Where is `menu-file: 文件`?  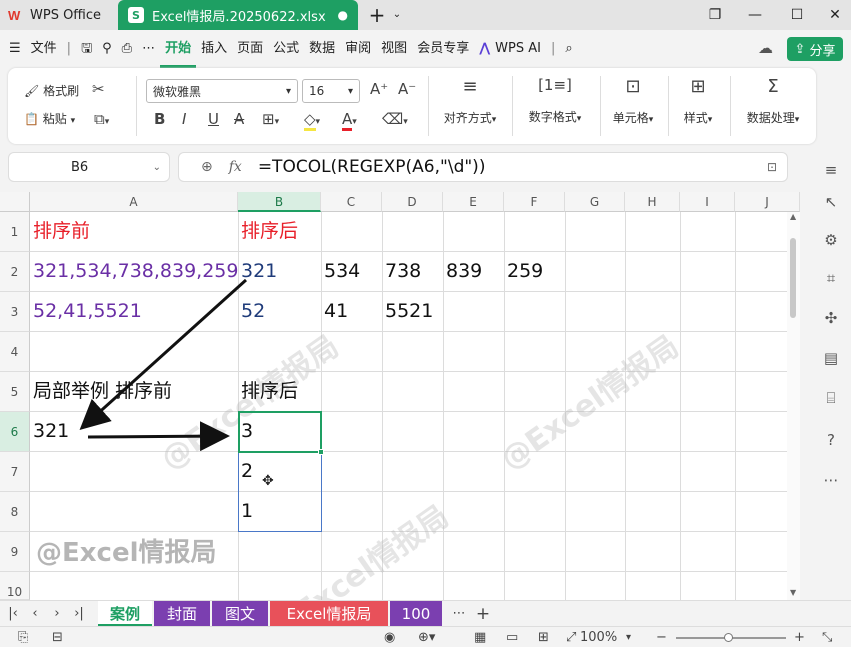 menu-file: 文件 is located at coordinates (44, 49).